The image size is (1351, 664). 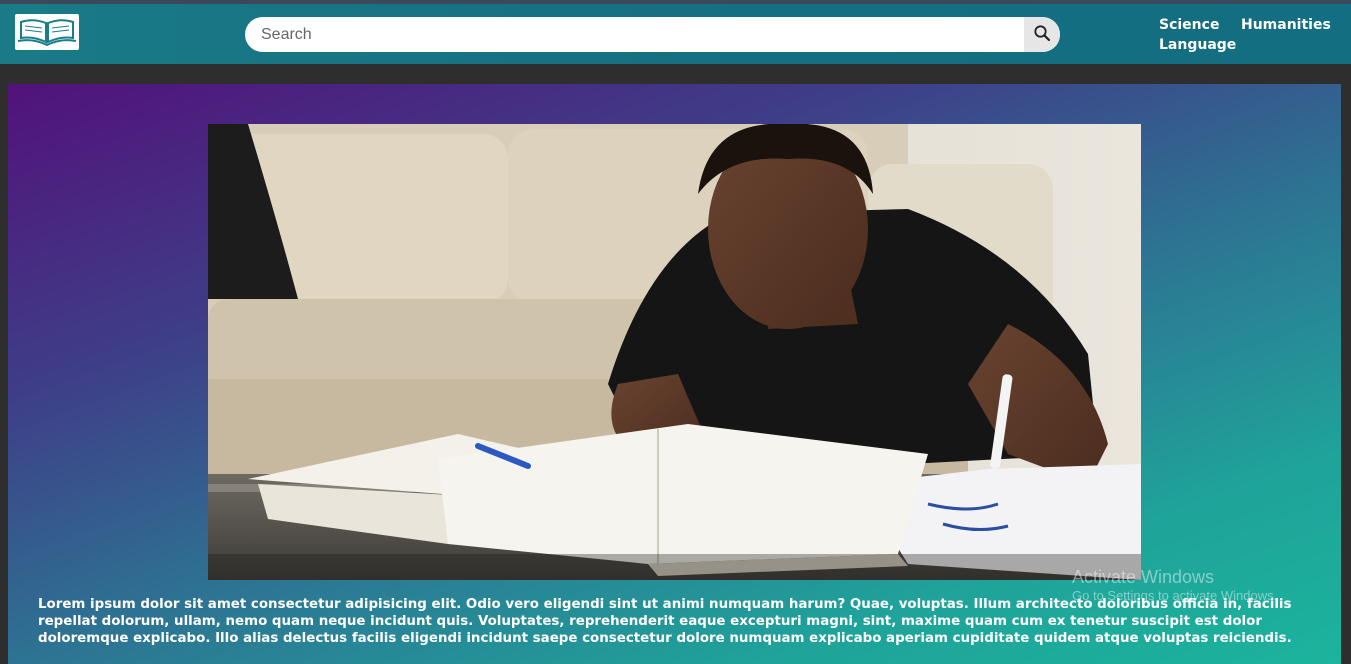 I want to click on magnifier-icon, so click(x=1042, y=35).